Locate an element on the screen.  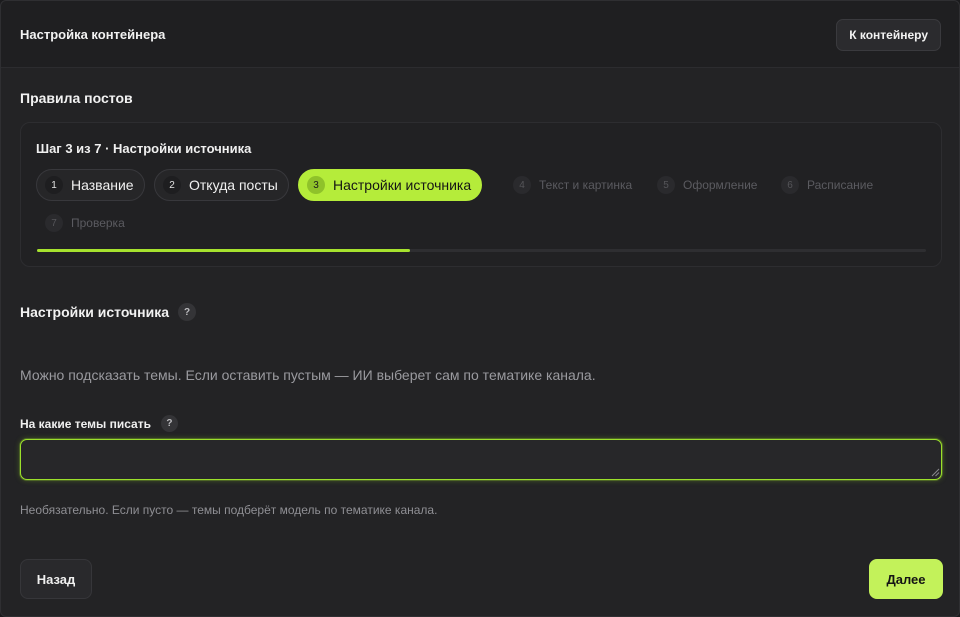
source-settings-title: Настройки источника ? is located at coordinates (108, 312).